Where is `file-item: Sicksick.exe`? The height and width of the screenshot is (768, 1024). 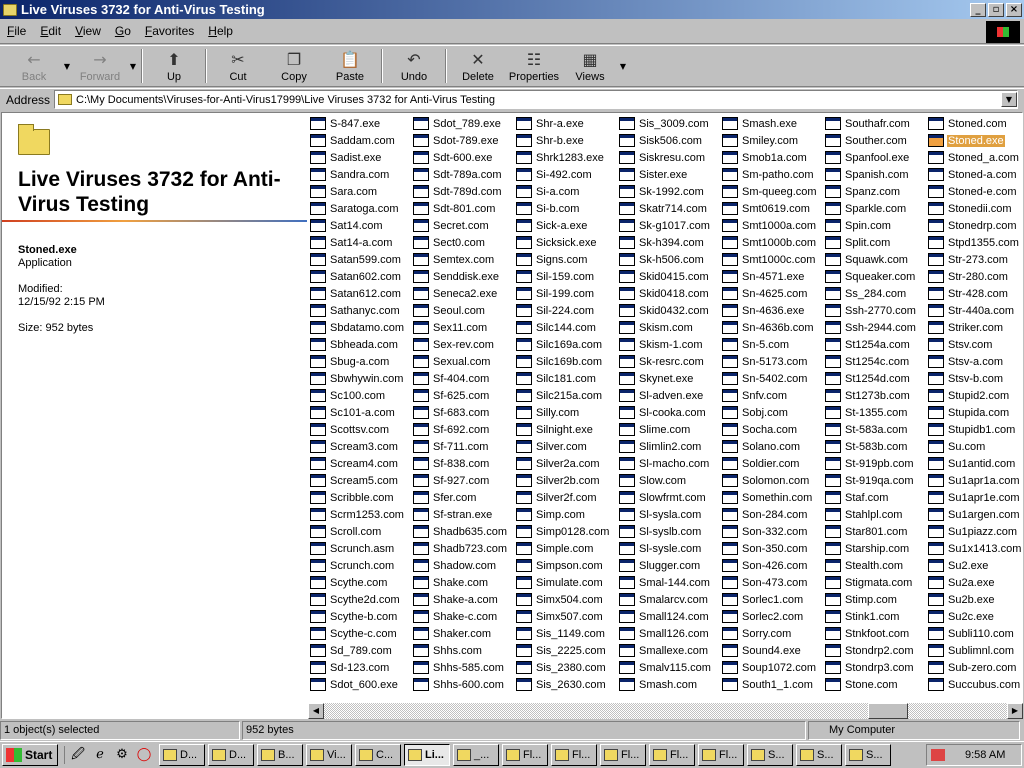 file-item: Sicksick.exe is located at coordinates (557, 242).